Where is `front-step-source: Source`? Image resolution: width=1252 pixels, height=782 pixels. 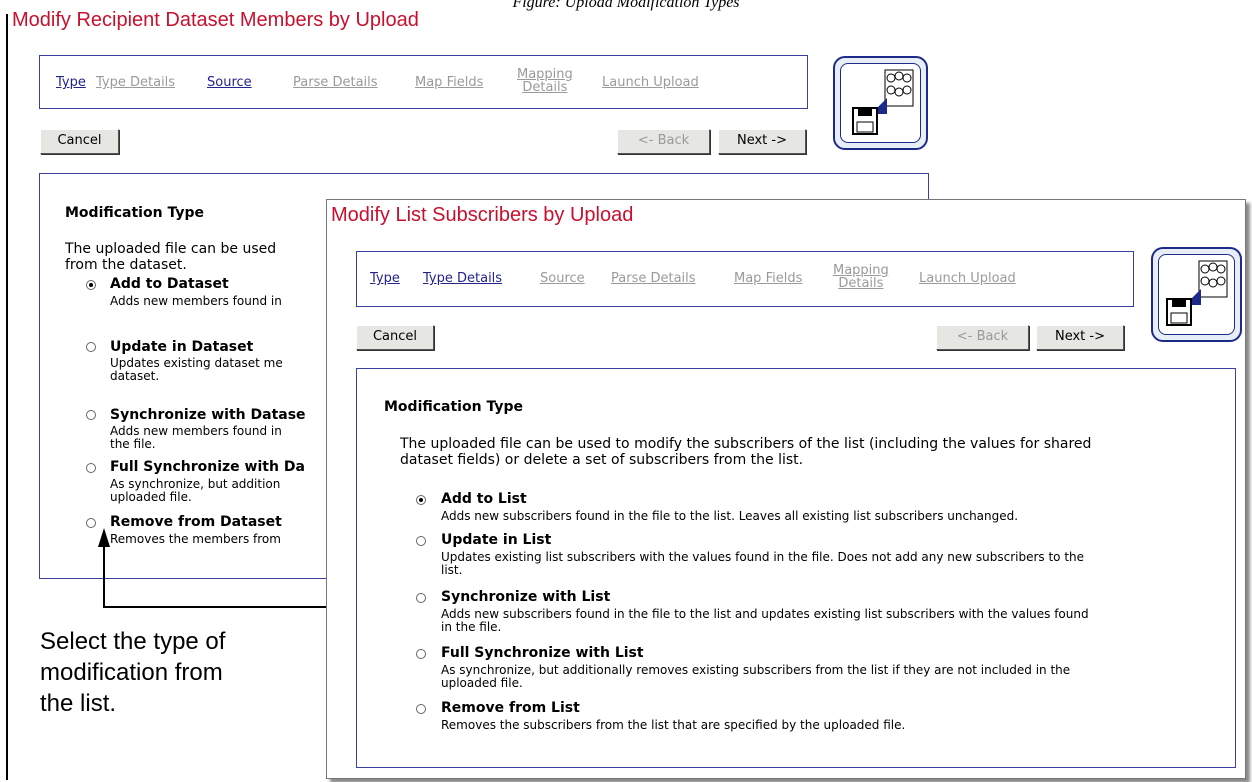 front-step-source: Source is located at coordinates (562, 278).